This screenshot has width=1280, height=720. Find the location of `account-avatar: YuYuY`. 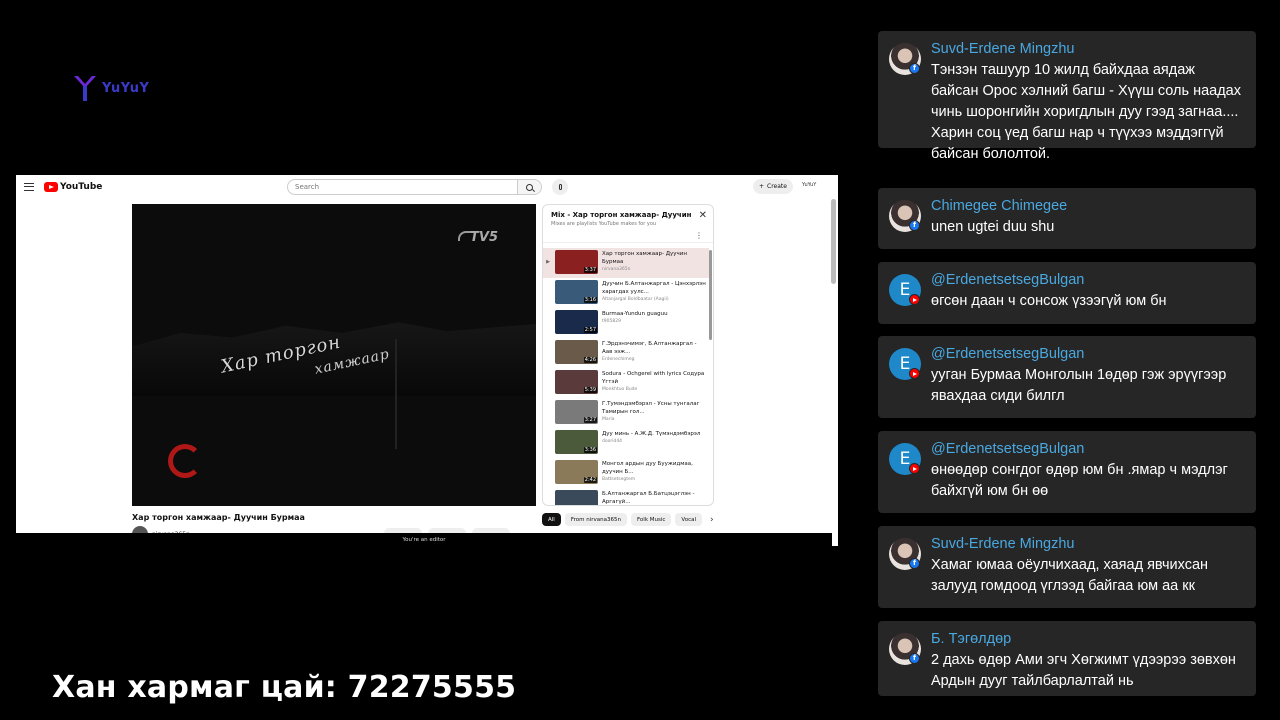

account-avatar: YuYuY is located at coordinates (809, 185).